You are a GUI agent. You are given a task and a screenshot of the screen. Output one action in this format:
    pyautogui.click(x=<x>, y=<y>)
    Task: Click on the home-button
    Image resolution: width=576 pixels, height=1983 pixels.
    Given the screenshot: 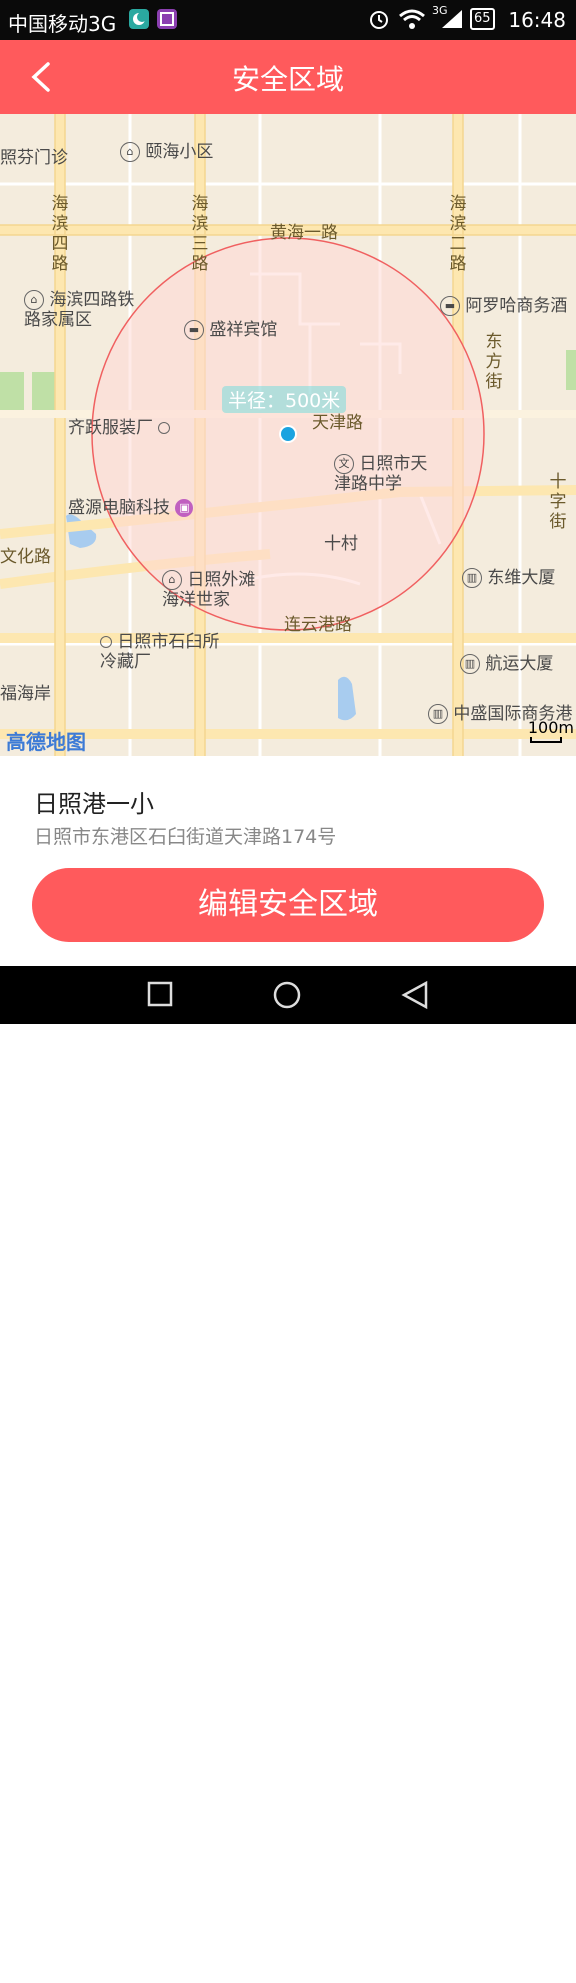 What is the action you would take?
    pyautogui.click(x=287, y=997)
    